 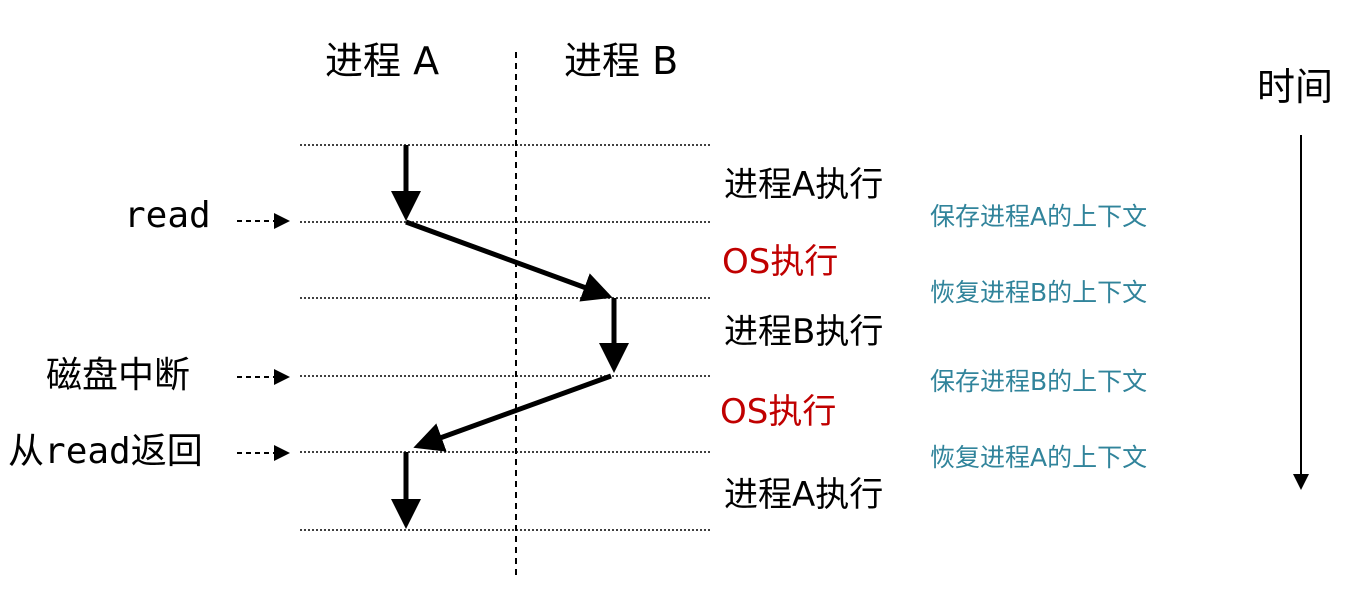 I want to click on return-prefix: 从, so click(x=26, y=451).